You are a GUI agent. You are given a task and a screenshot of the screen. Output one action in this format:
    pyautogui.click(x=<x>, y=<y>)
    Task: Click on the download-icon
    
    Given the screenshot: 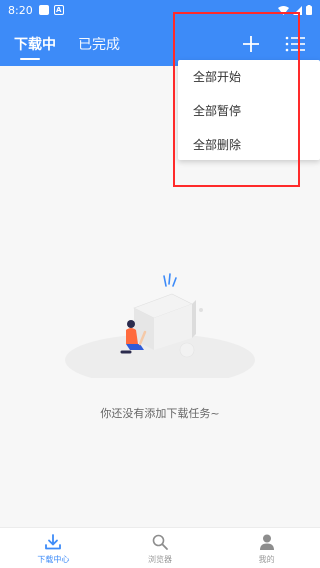 What is the action you would take?
    pyautogui.click(x=53, y=542)
    